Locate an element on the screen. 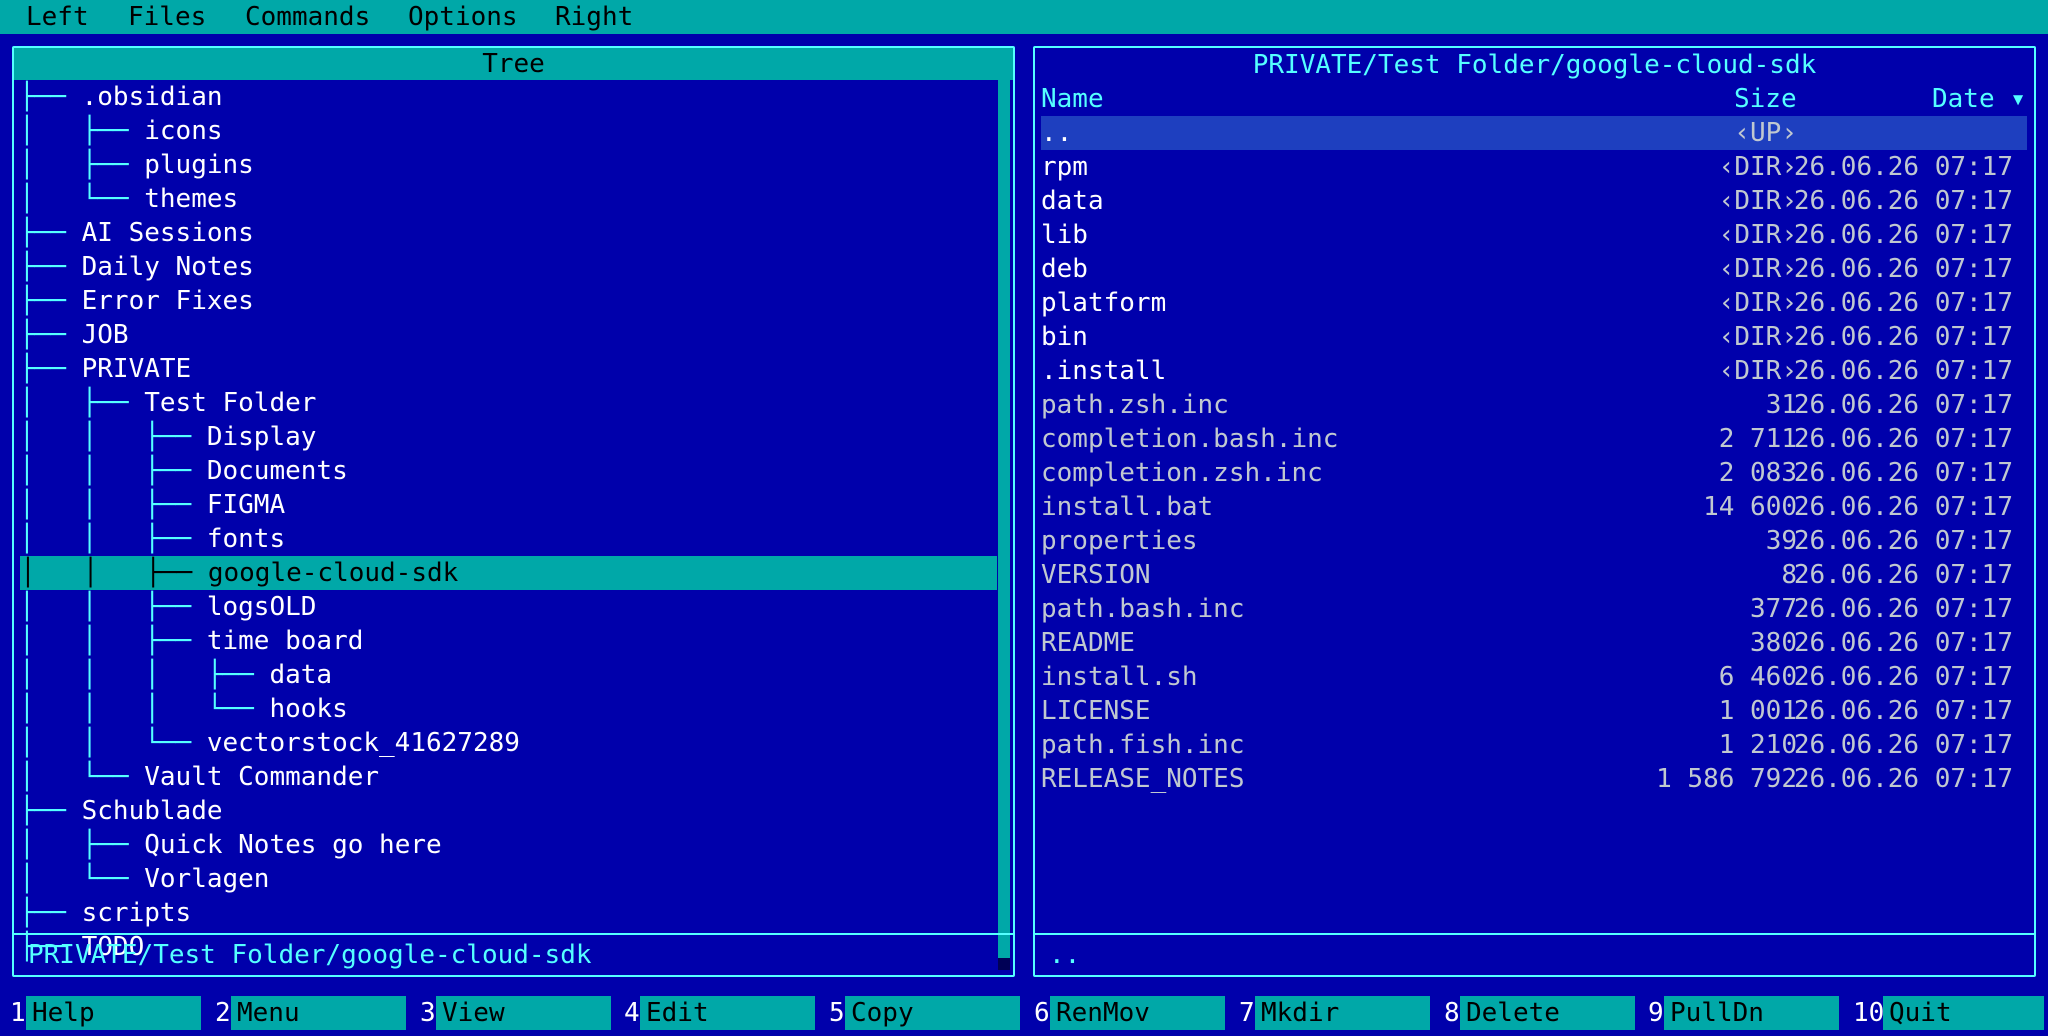 This screenshot has height=1036, width=2048. tree-item: │ │ ├── FIGMA is located at coordinates (508, 505).